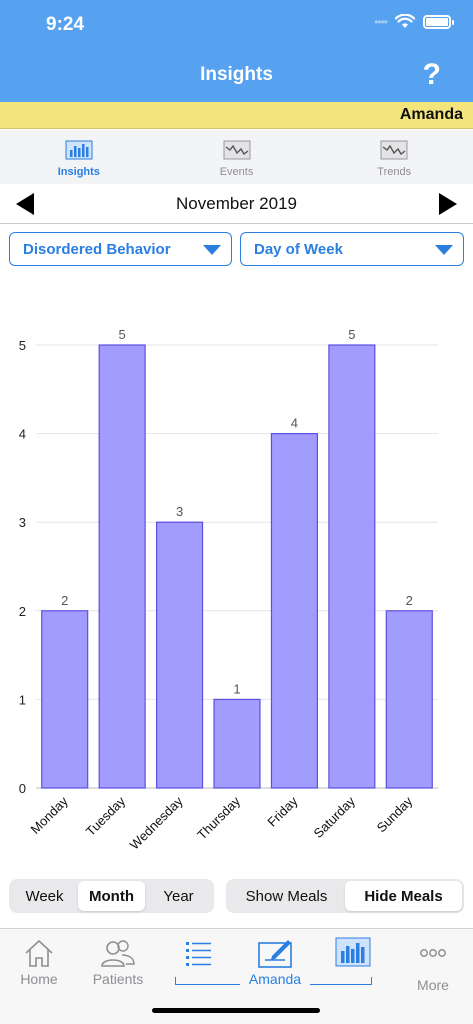 The height and width of the screenshot is (1024, 473). Describe the element at coordinates (403, 896) in the screenshot. I see `hide-meals-option: Hide Meals` at that location.